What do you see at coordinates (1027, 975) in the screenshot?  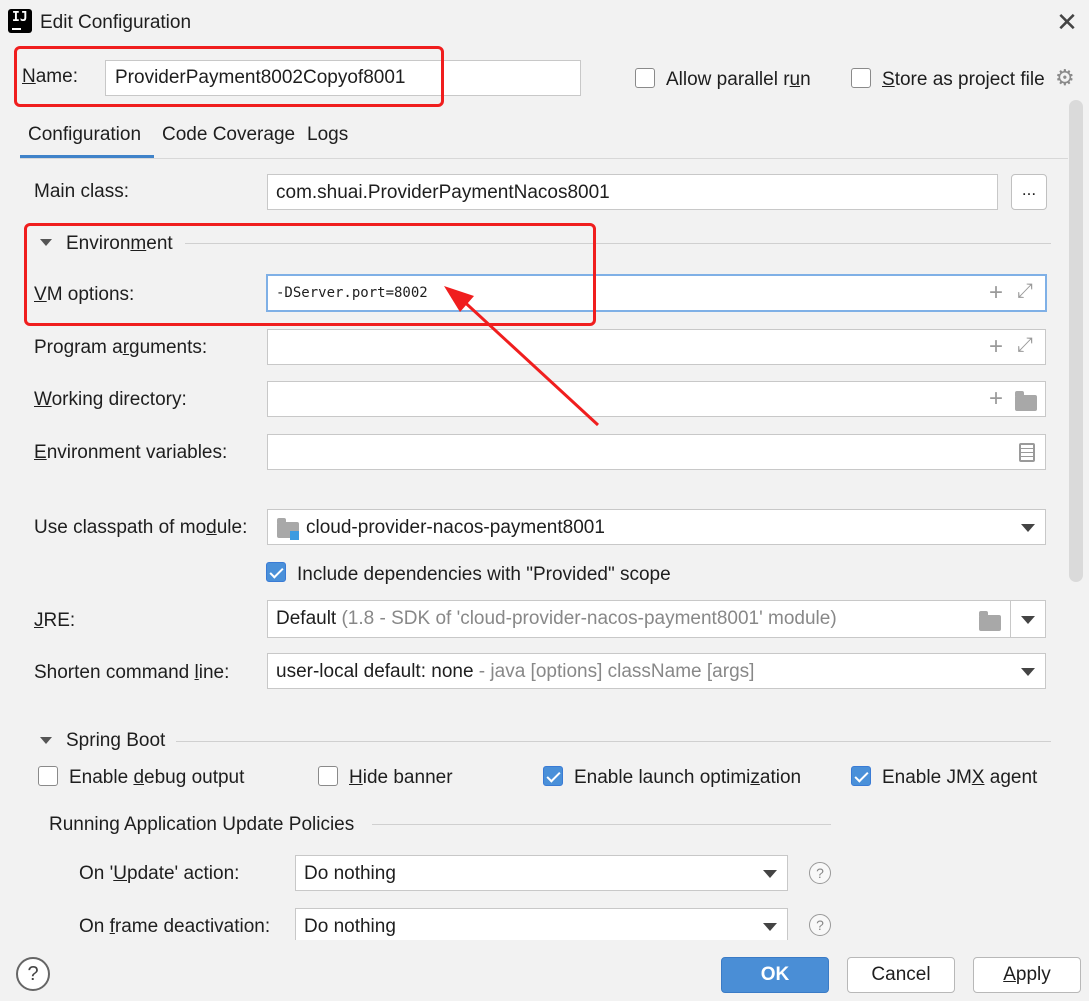 I see `apply-button: Apply` at bounding box center [1027, 975].